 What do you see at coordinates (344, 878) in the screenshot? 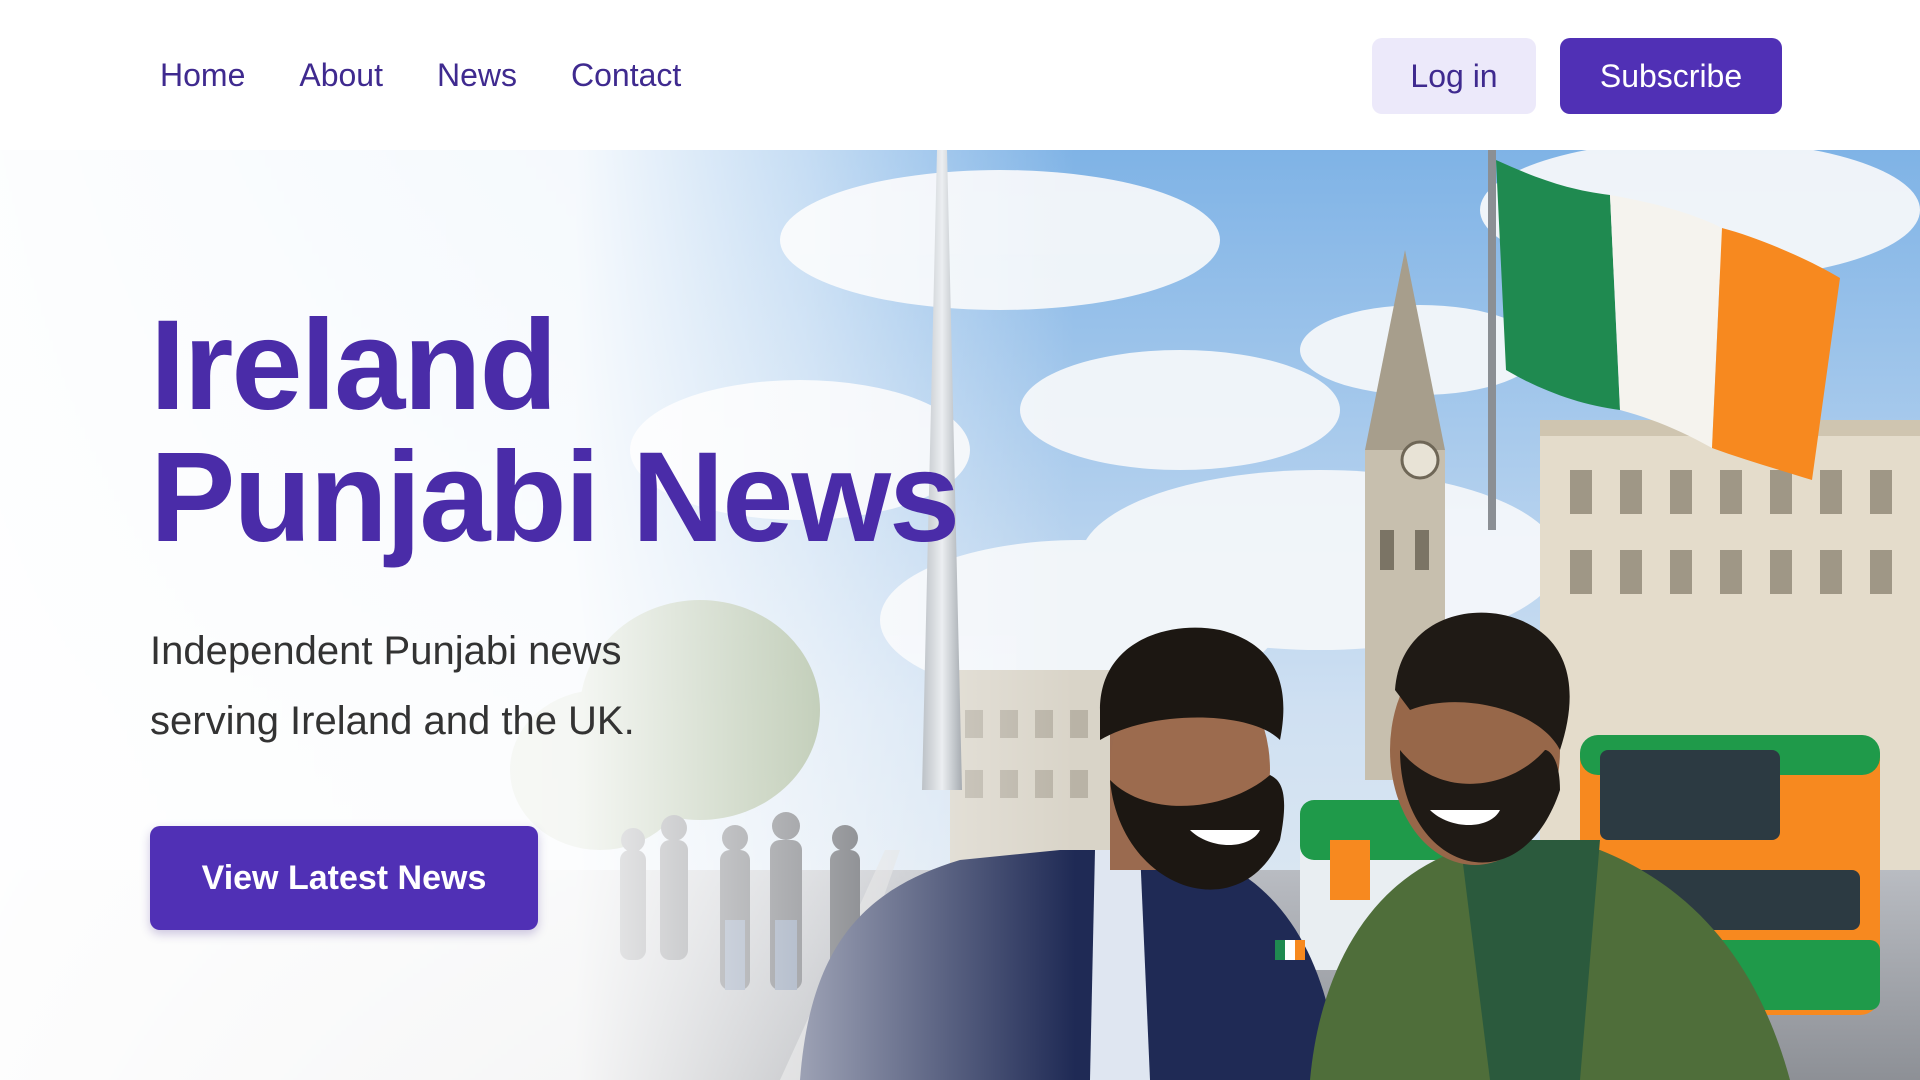
I see `view-latest-news-button: View Latest News` at bounding box center [344, 878].